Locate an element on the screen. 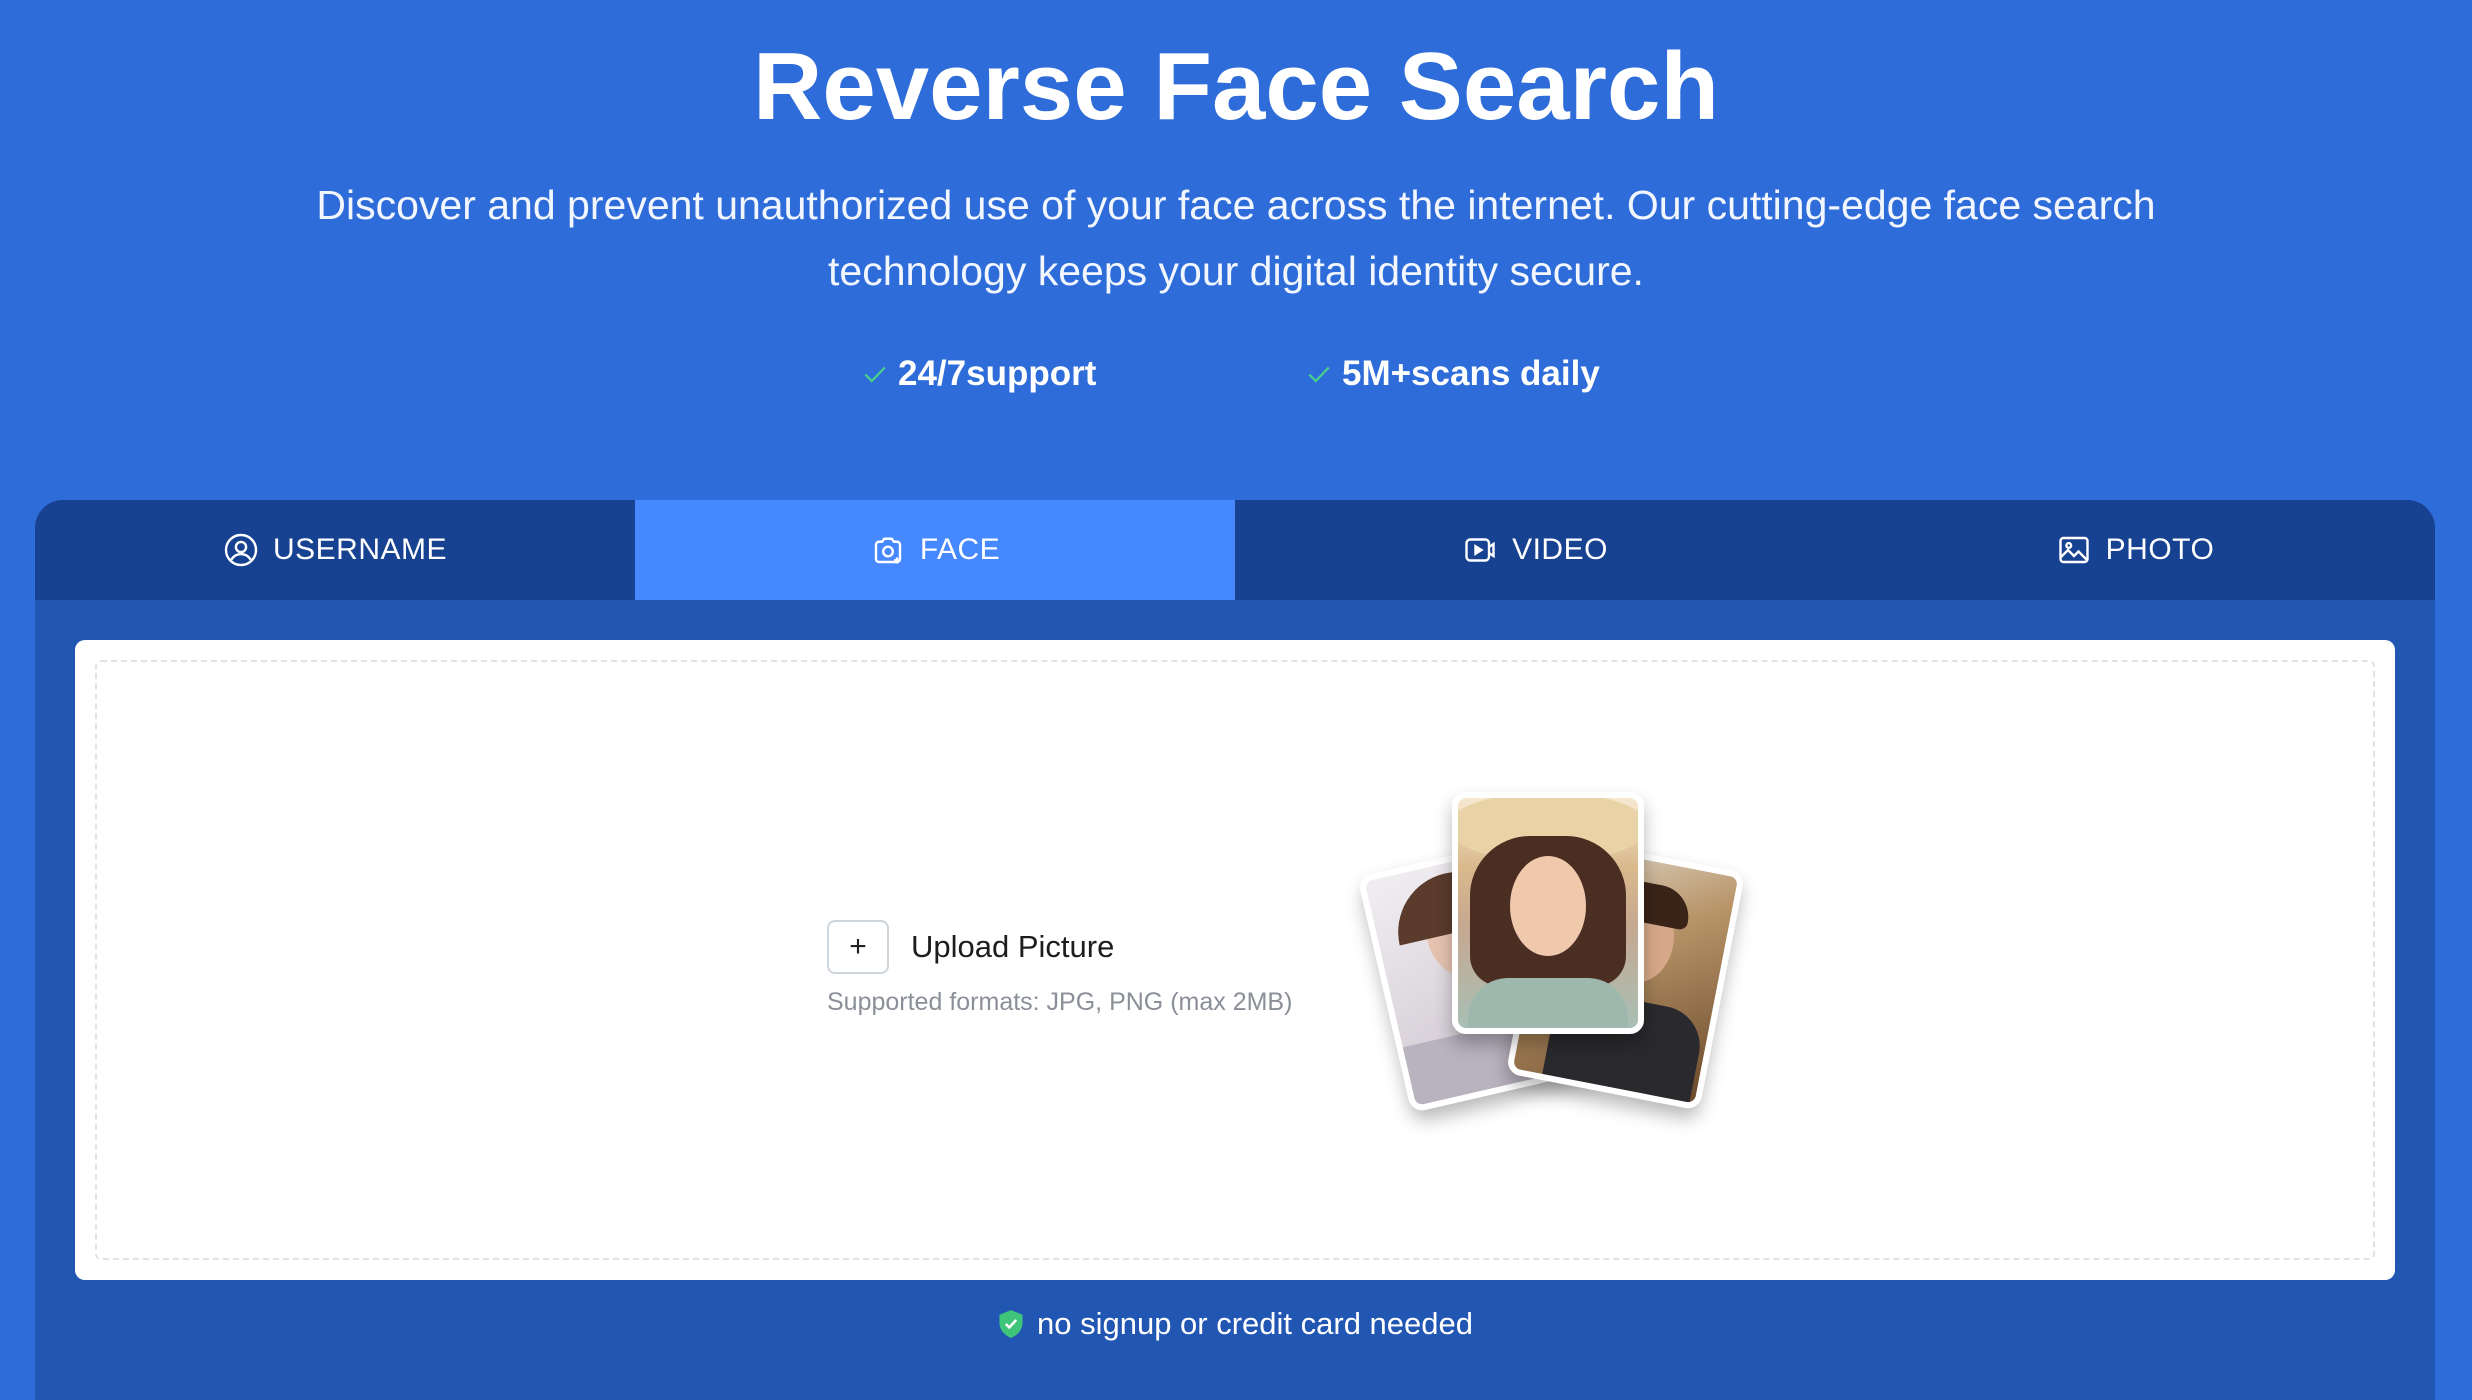  tab-label: VIDEO is located at coordinates (1560, 549).